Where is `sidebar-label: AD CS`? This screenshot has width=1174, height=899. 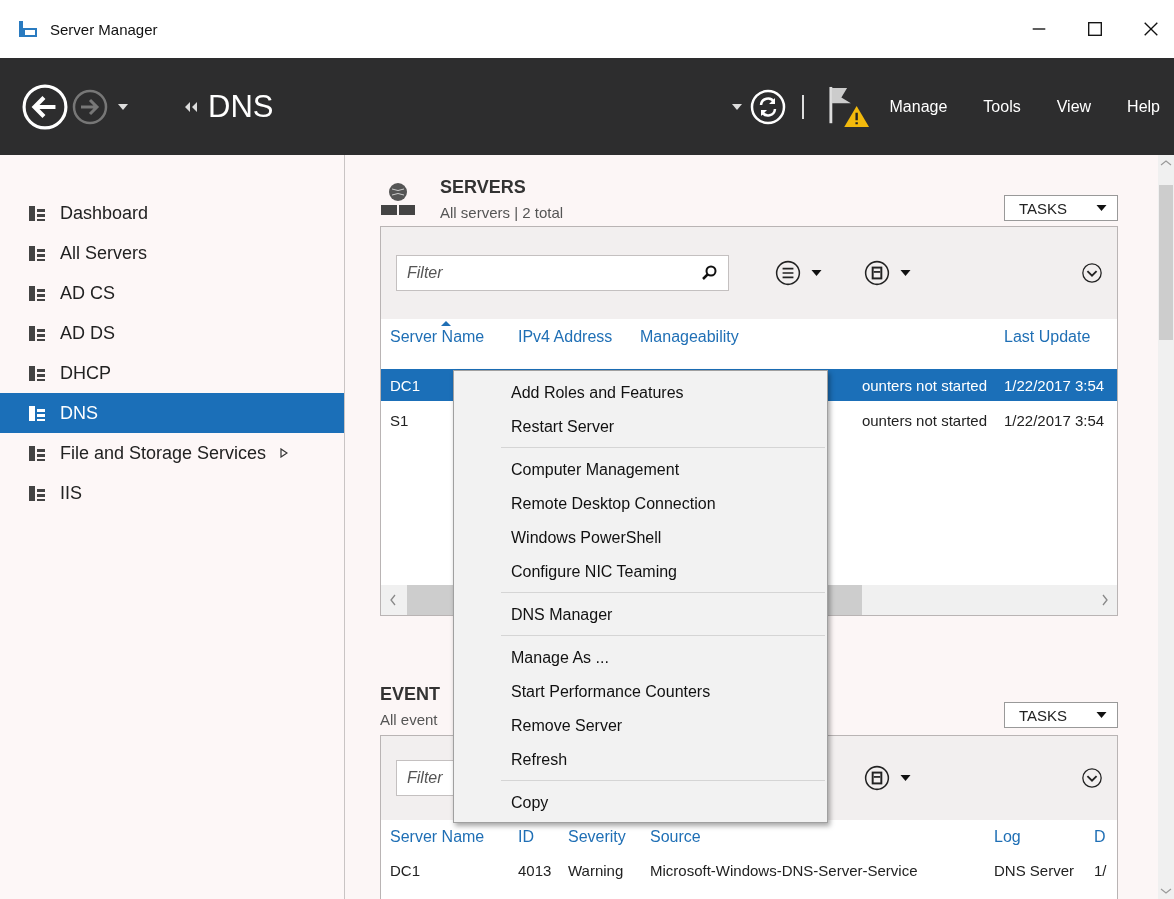
sidebar-label: AD CS is located at coordinates (87, 293).